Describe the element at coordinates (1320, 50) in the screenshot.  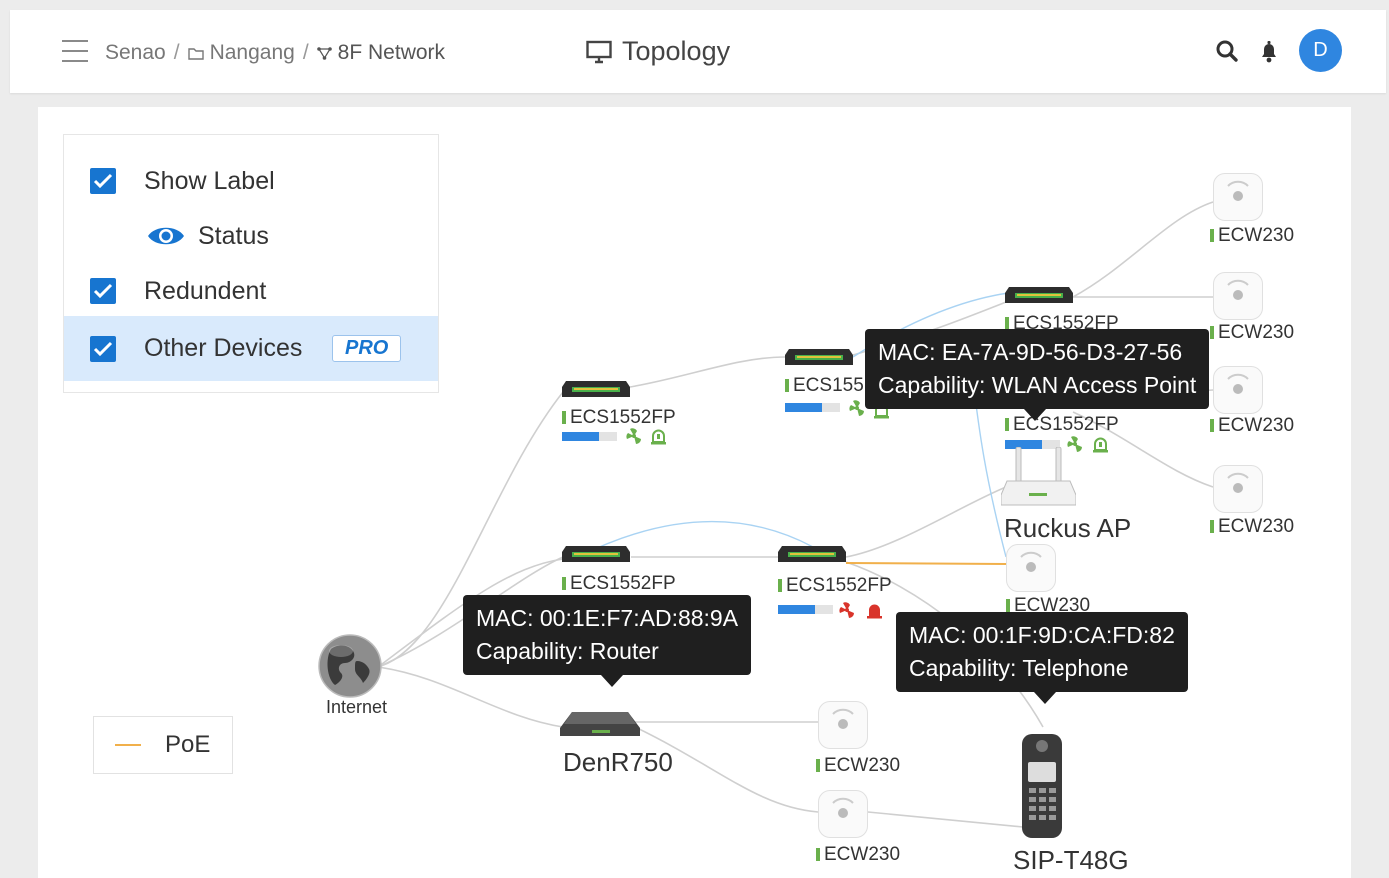
I see `avatar: D` at that location.